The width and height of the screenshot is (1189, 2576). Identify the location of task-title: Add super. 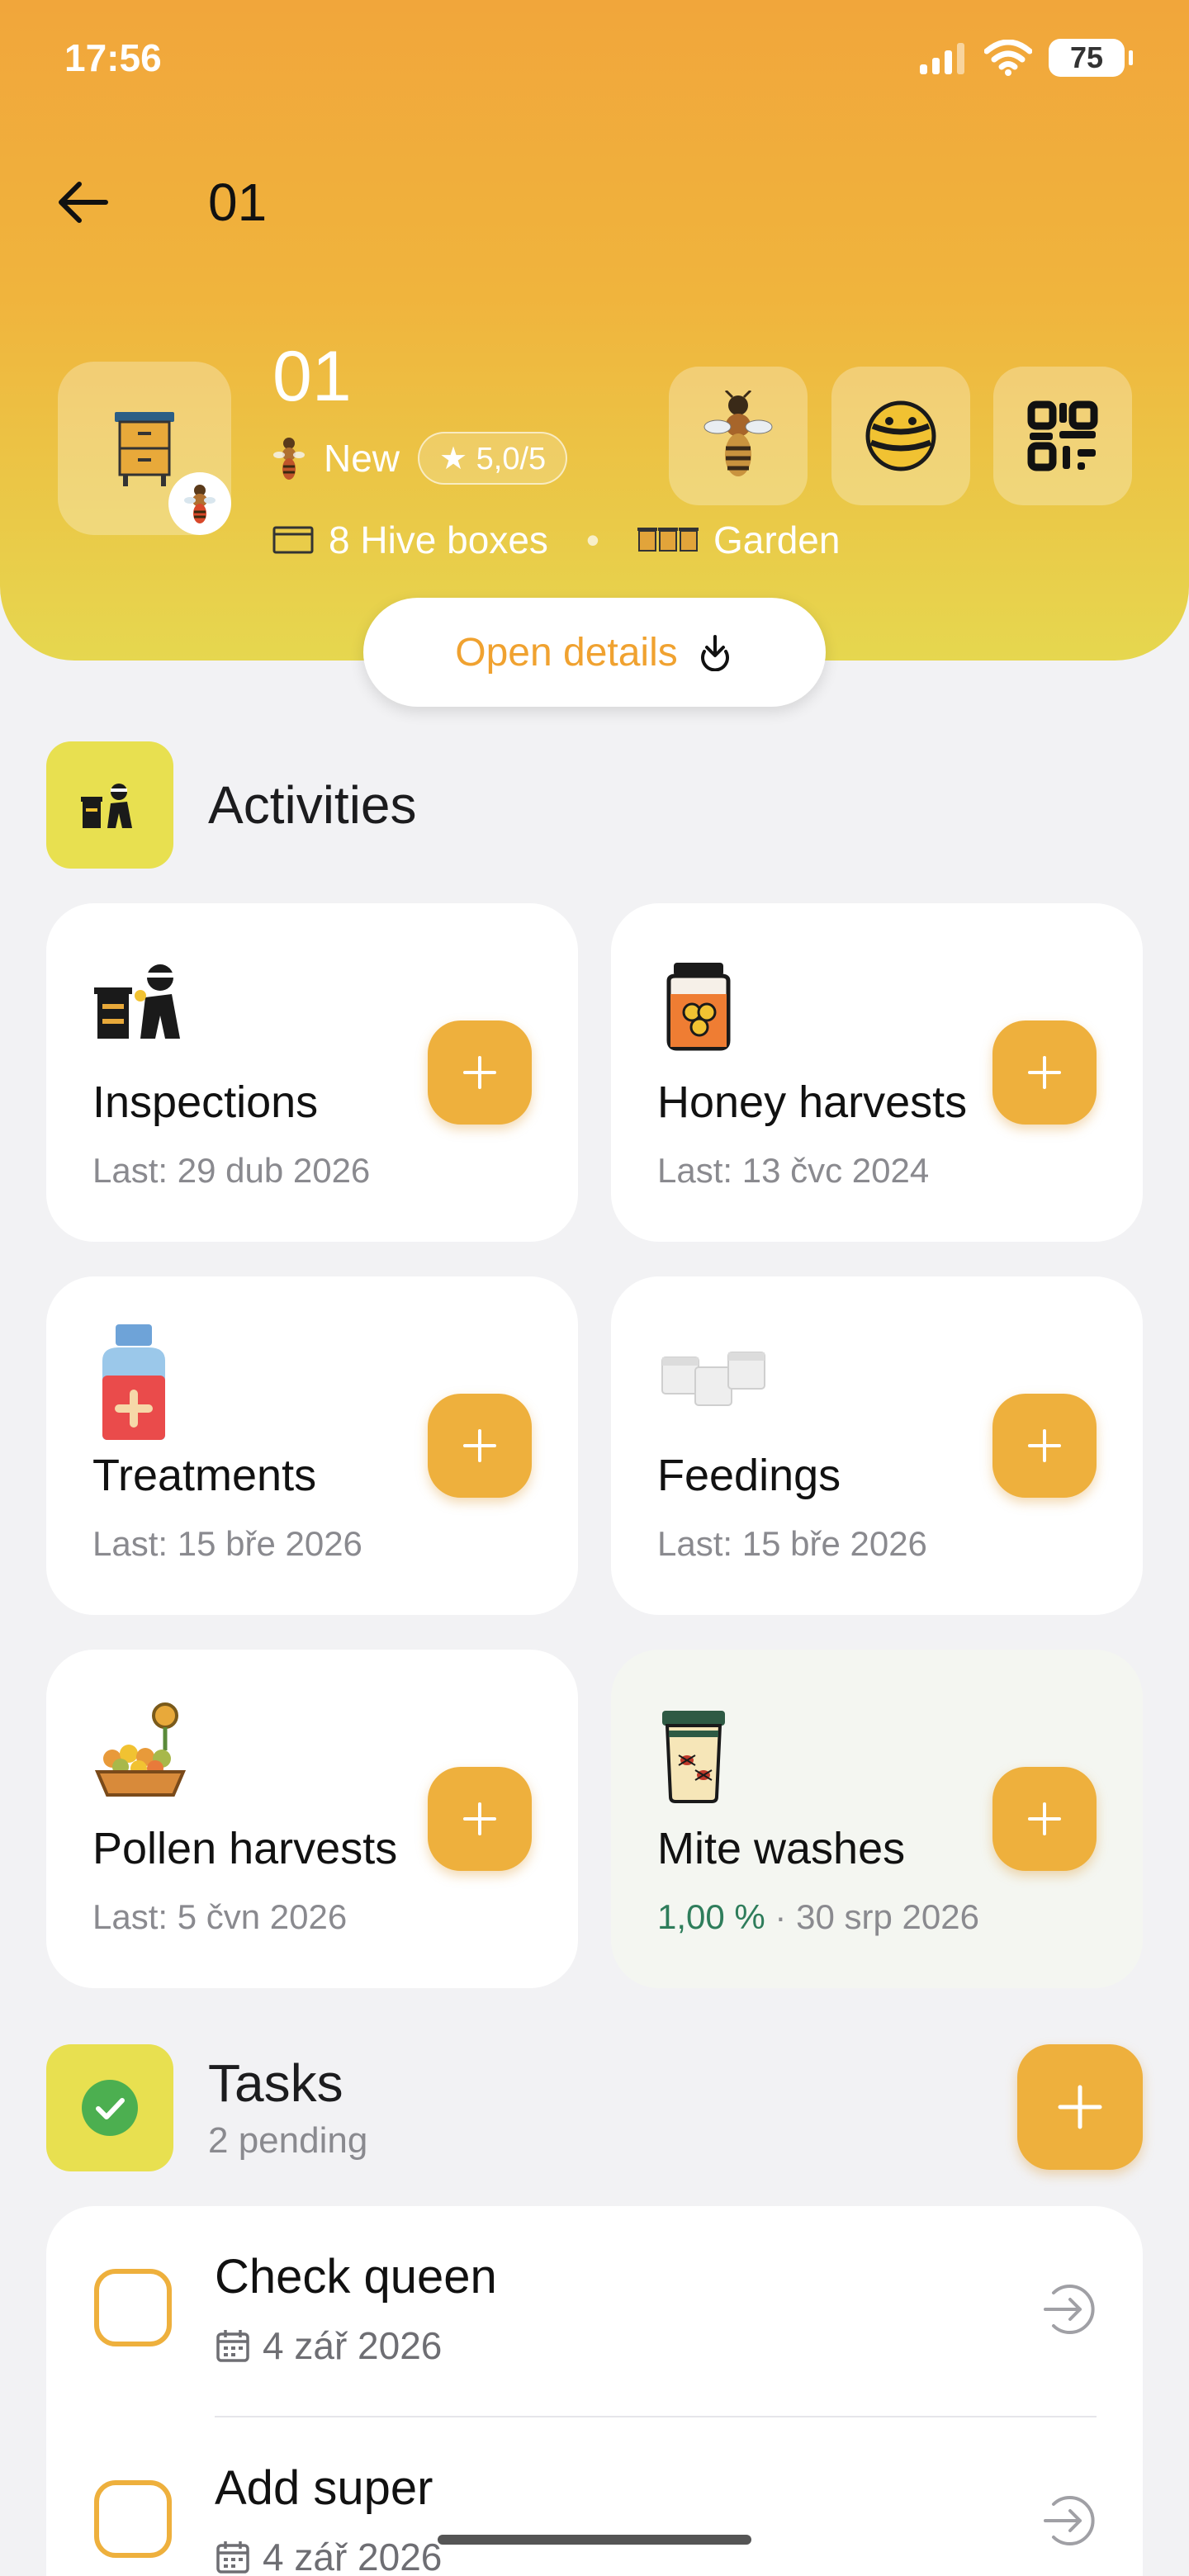
(324, 2488).